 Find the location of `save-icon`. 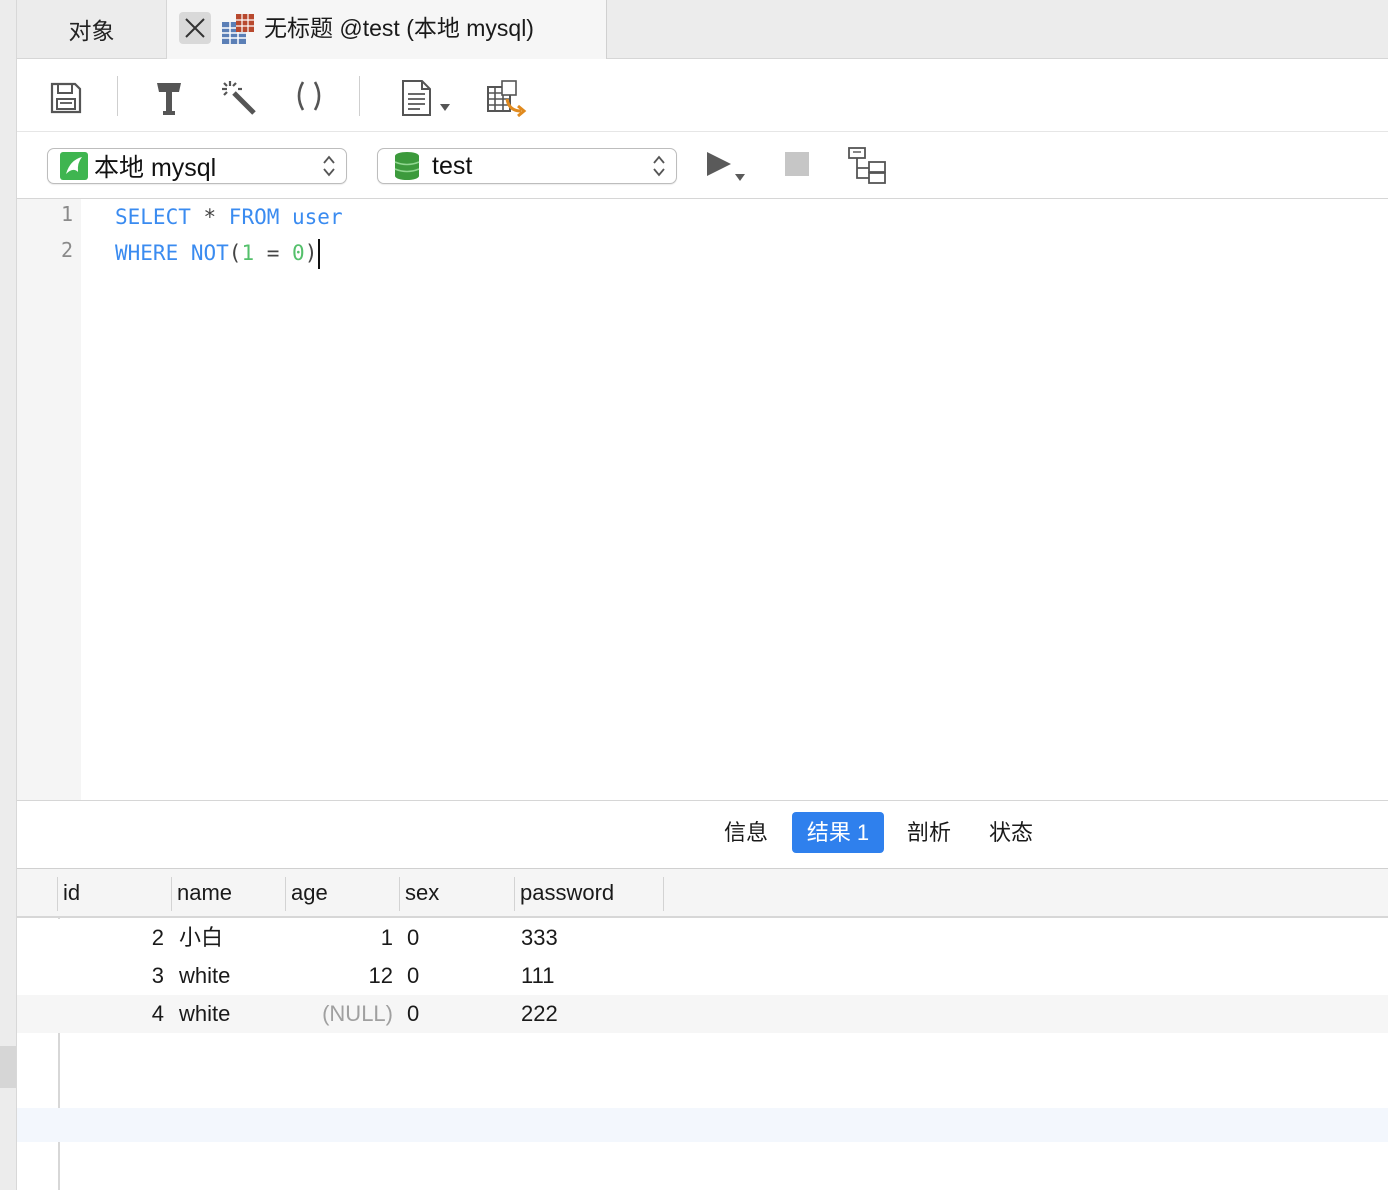

save-icon is located at coordinates (66, 100).